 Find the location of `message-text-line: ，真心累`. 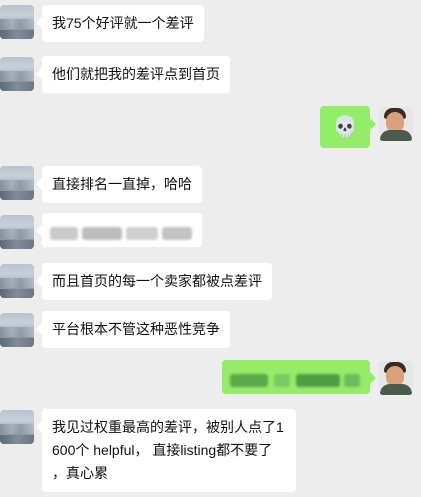

message-text-line: ，真心累 is located at coordinates (80, 473).